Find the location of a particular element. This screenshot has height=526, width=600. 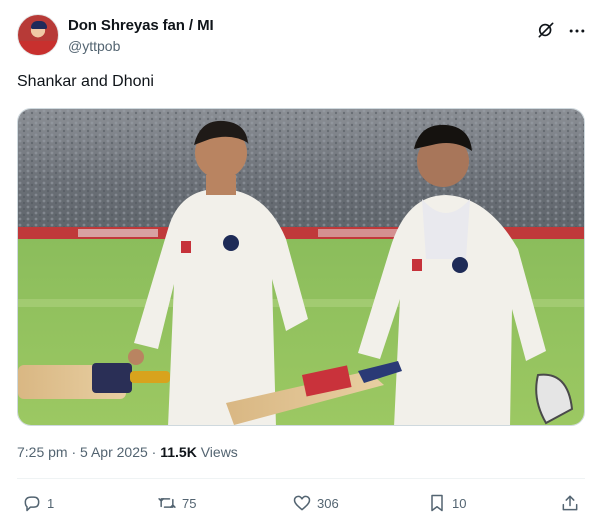

reply-button: 1 is located at coordinates (38, 503).